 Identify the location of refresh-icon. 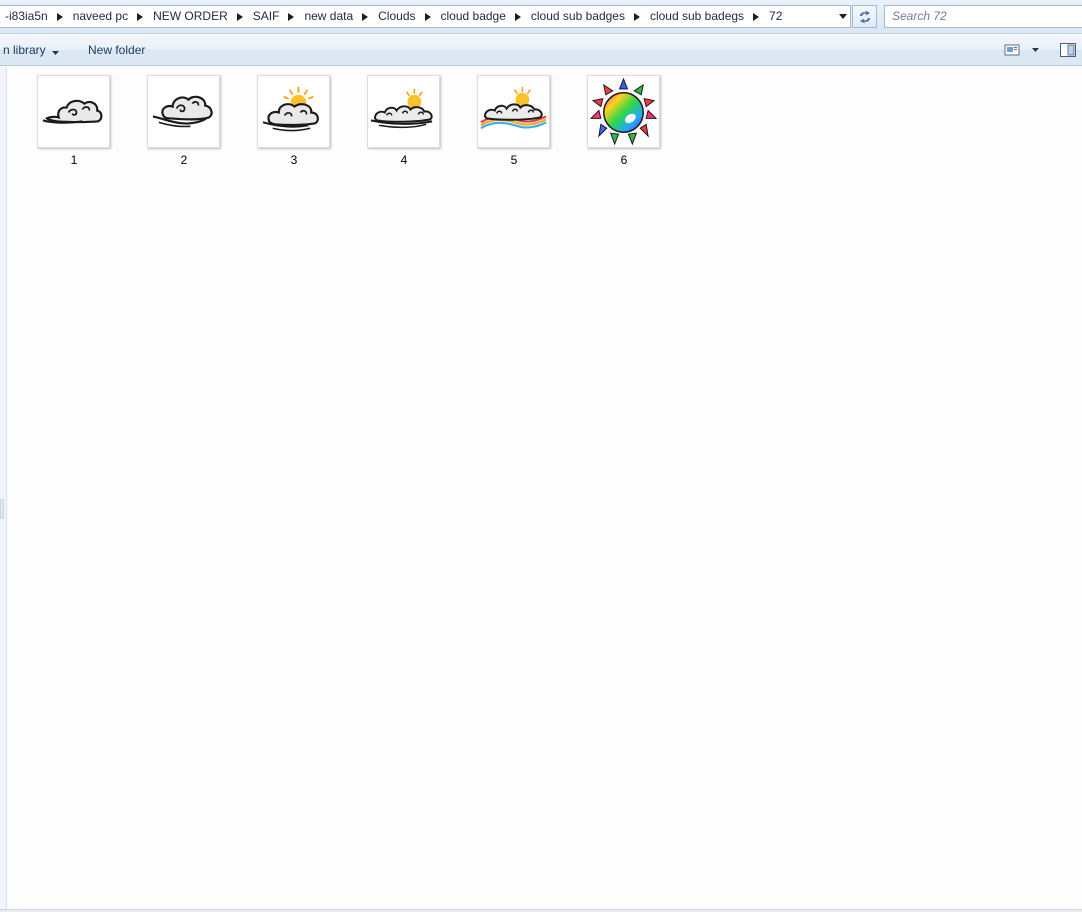
(864, 16).